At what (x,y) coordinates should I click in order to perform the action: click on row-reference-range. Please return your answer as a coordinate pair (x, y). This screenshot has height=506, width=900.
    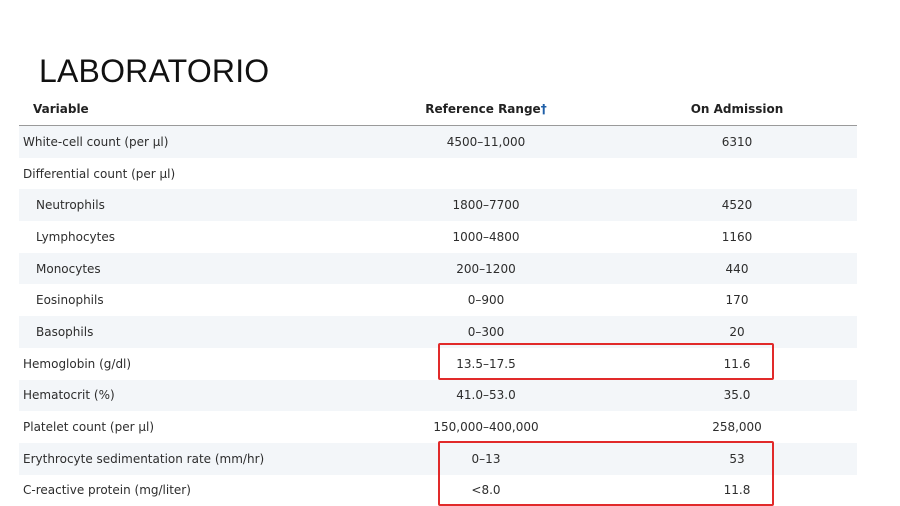
    Looking at the image, I should click on (486, 174).